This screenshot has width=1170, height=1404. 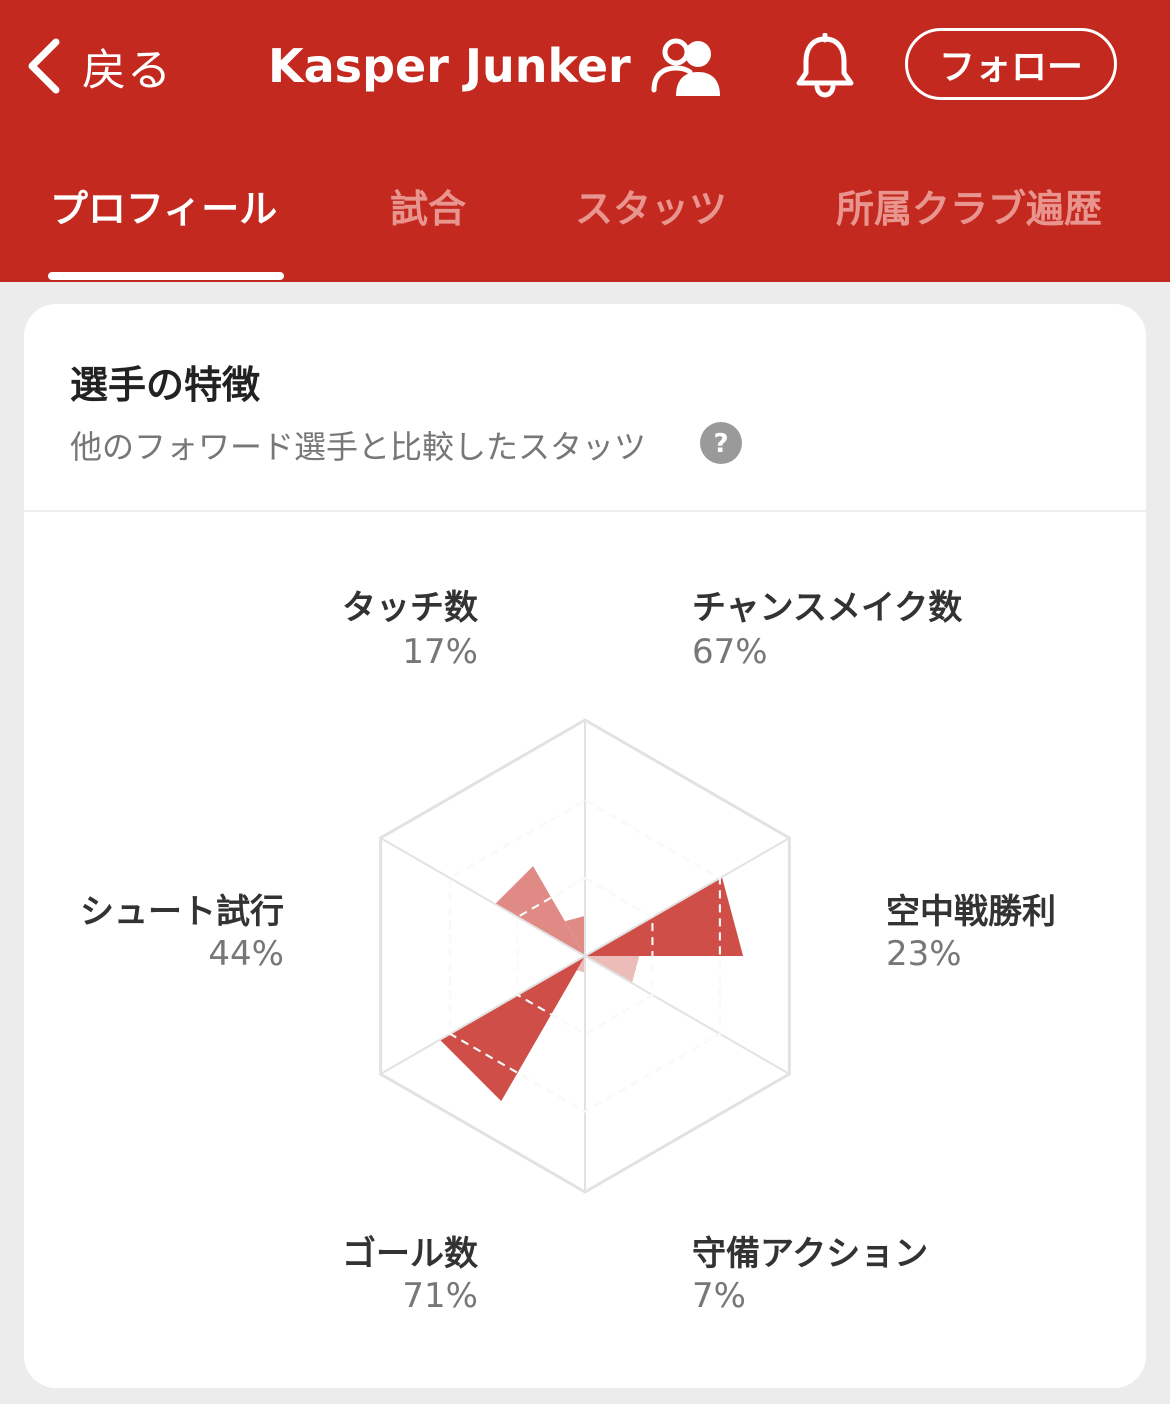 I want to click on tab-career: 所属クラブ遍歴, so click(x=969, y=209).